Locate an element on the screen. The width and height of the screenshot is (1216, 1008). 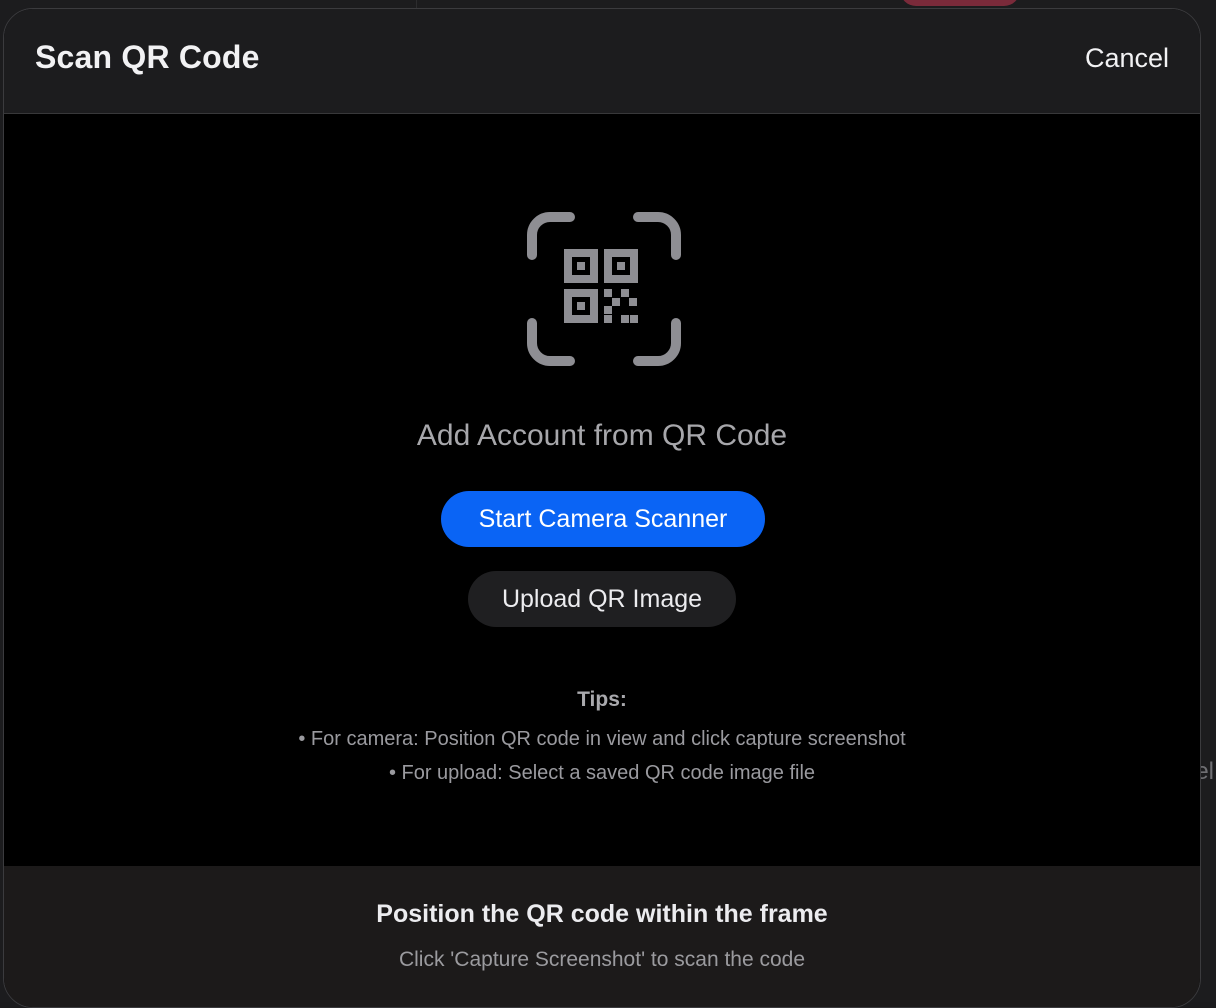
qr-scan-icon is located at coordinates (604, 289).